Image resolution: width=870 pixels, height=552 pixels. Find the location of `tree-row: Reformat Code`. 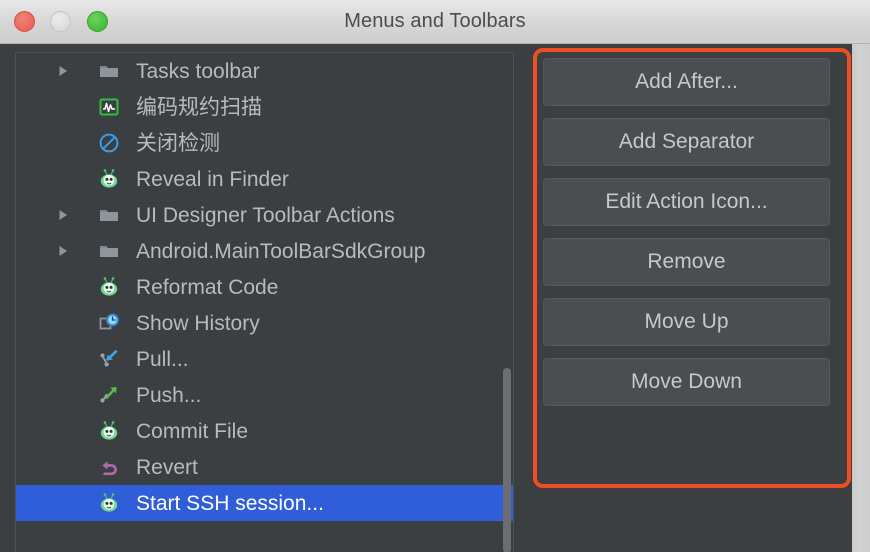

tree-row: Reformat Code is located at coordinates (264, 287).